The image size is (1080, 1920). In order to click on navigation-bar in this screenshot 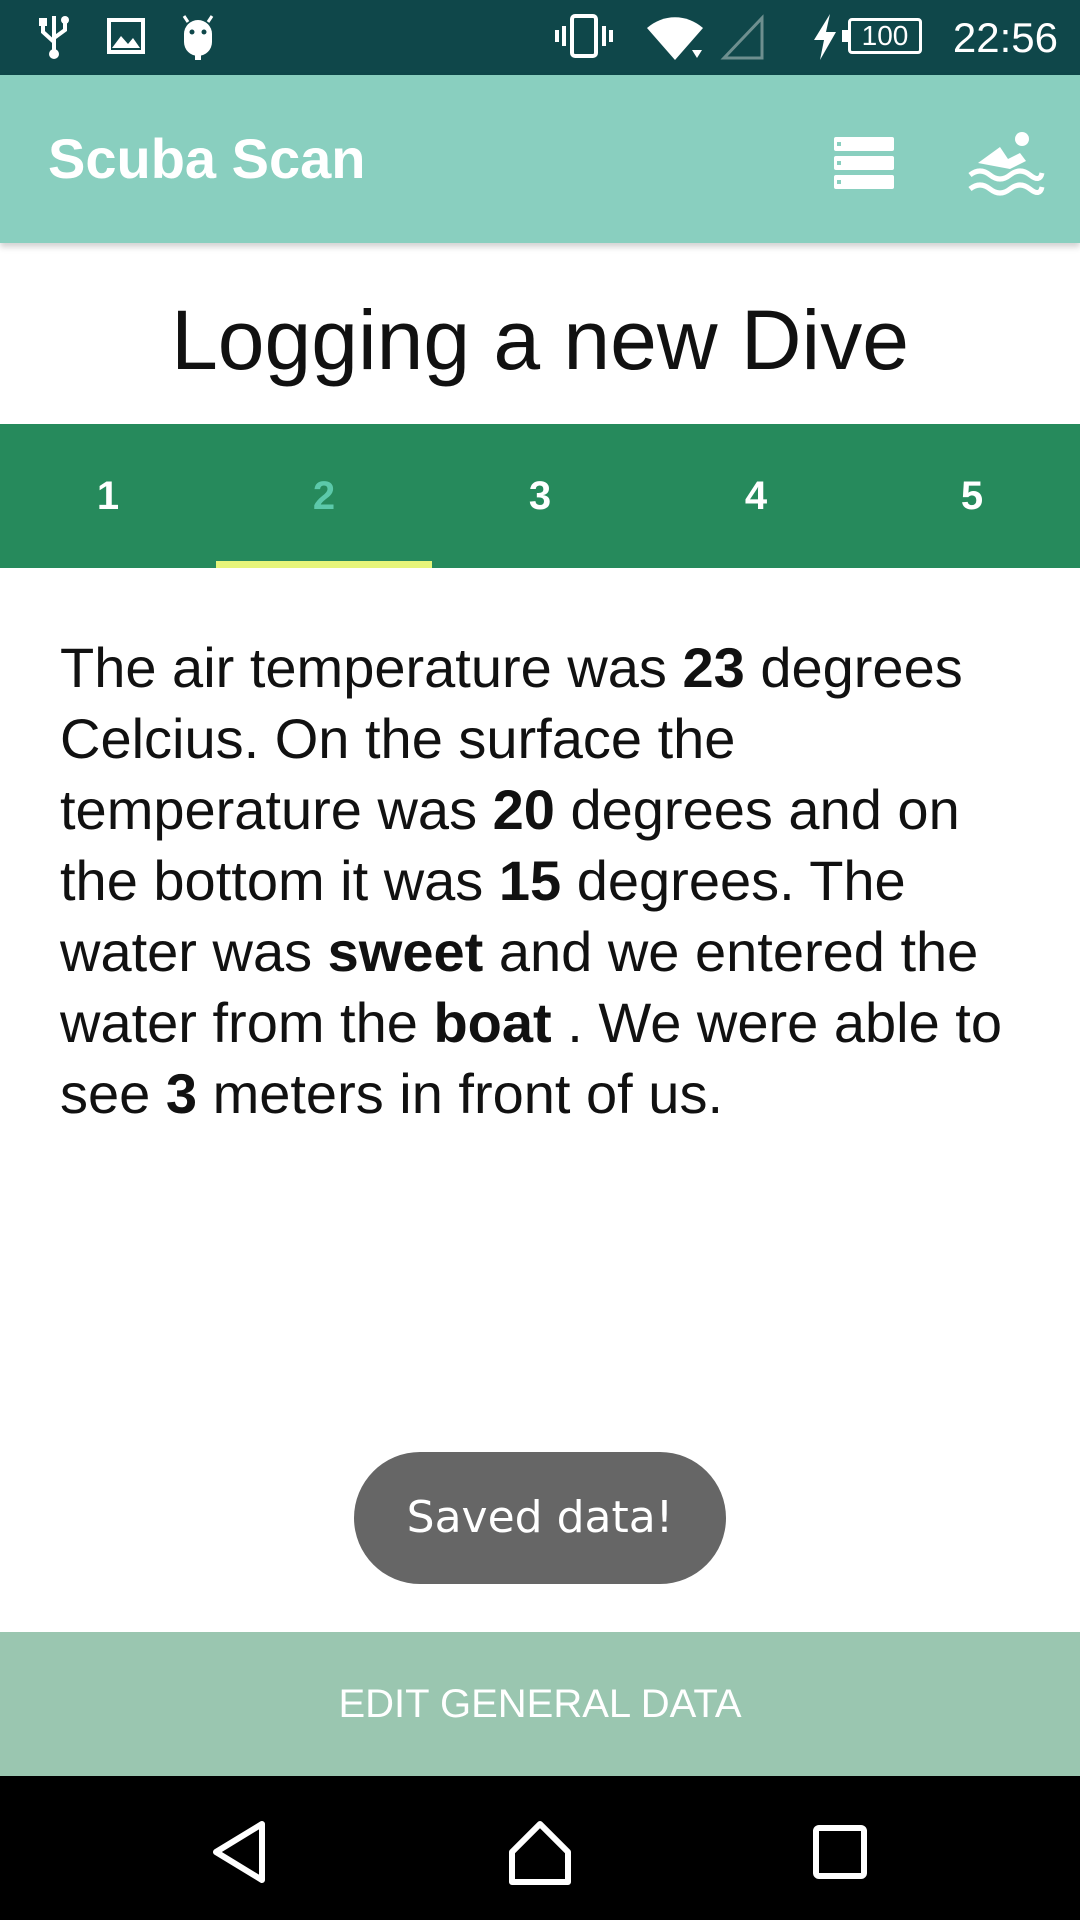, I will do `click(540, 1848)`.